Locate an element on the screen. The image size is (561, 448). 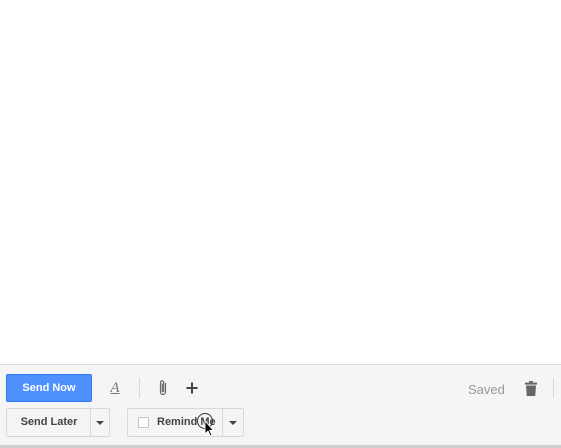
paperclip-icon is located at coordinates (163, 388).